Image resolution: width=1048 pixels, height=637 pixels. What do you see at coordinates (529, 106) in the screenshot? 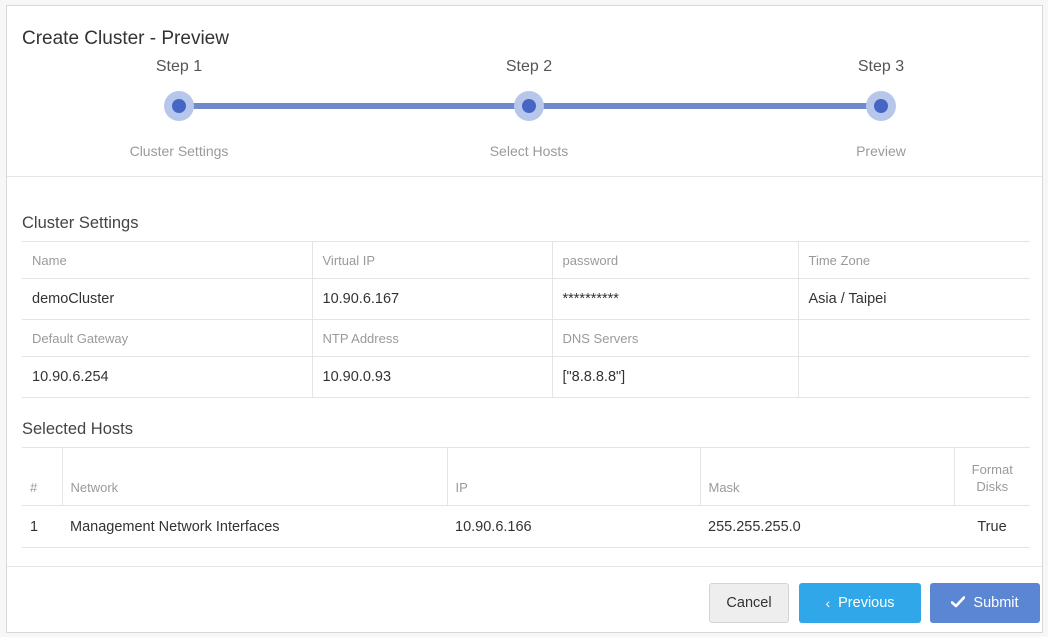
I see `step-2-dot` at bounding box center [529, 106].